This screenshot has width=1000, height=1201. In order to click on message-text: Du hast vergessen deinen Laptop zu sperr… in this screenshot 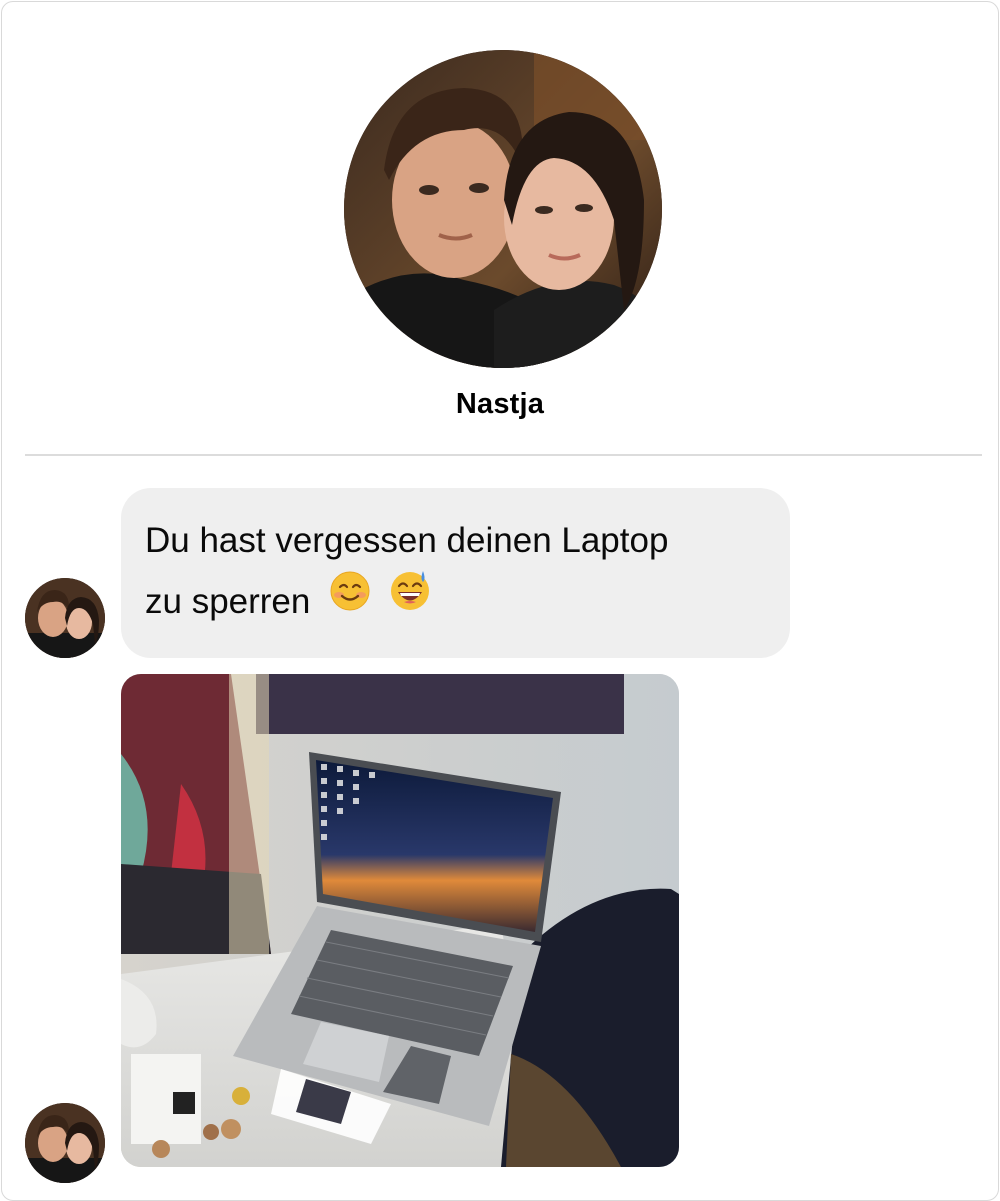, I will do `click(455, 572)`.